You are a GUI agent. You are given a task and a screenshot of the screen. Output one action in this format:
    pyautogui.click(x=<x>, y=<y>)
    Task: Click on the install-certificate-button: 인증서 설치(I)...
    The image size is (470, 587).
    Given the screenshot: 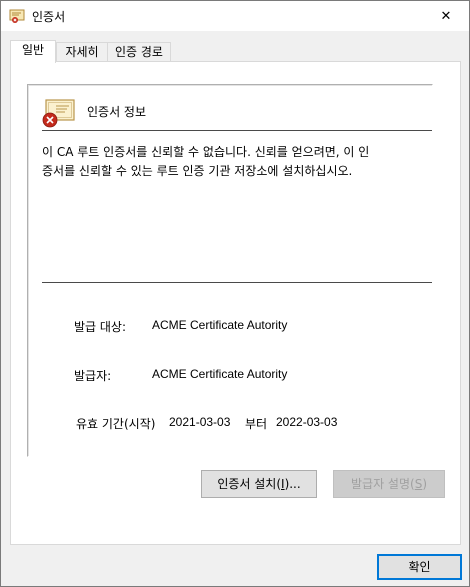 What is the action you would take?
    pyautogui.click(x=259, y=484)
    